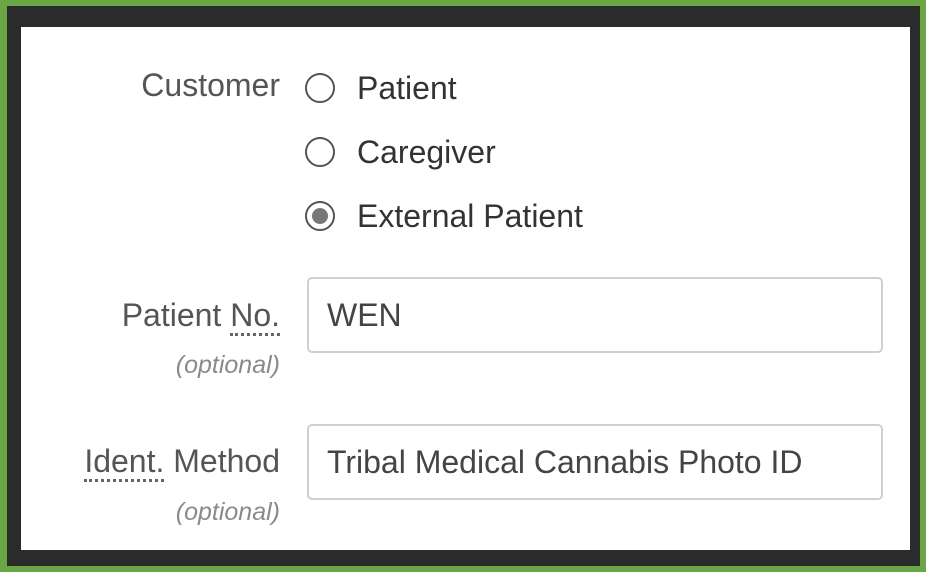  I want to click on radio-option-patient: Patient, so click(381, 88).